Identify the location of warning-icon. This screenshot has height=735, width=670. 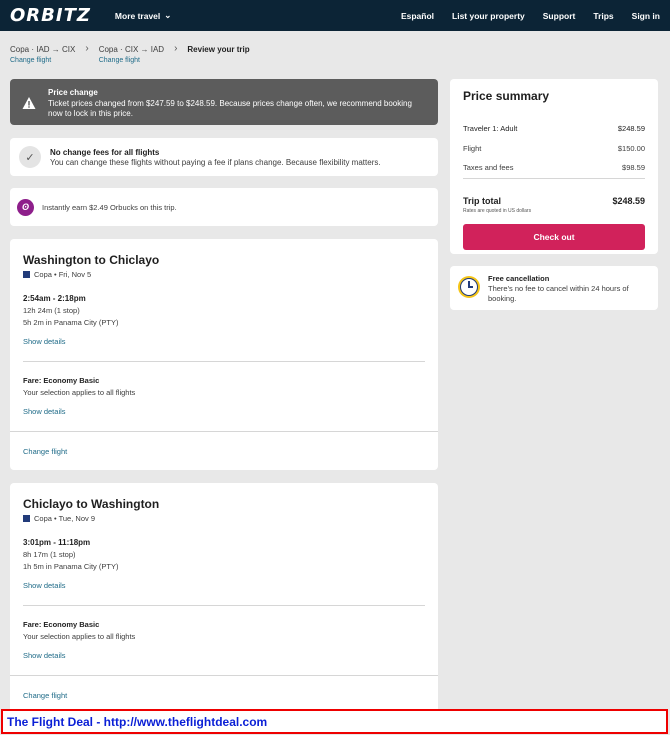
(29, 103).